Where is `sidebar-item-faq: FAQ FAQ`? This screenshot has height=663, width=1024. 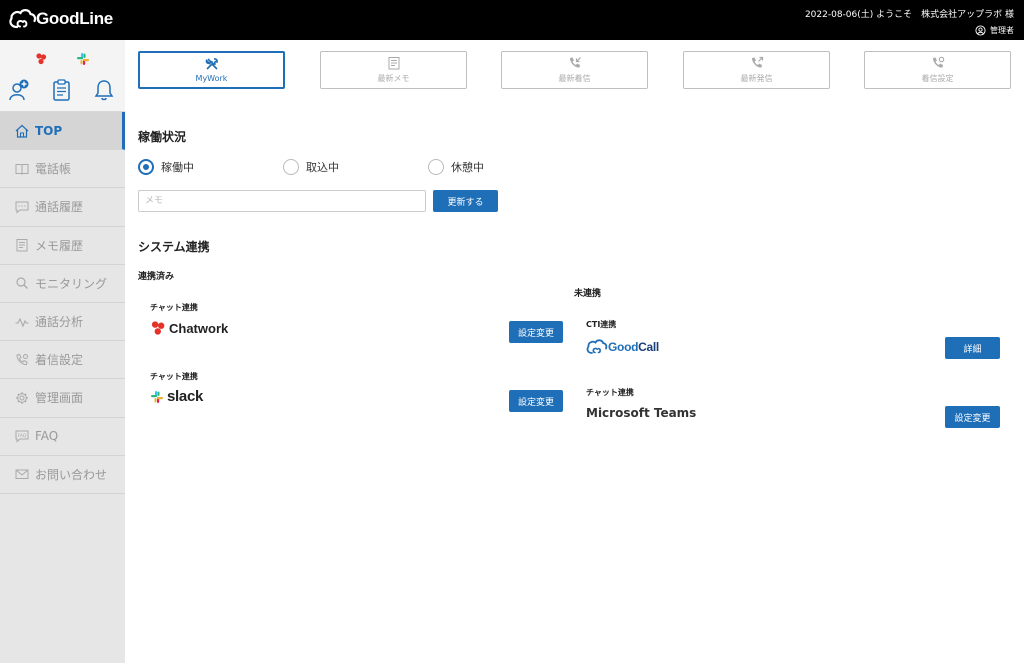 sidebar-item-faq: FAQ FAQ is located at coordinates (62, 437).